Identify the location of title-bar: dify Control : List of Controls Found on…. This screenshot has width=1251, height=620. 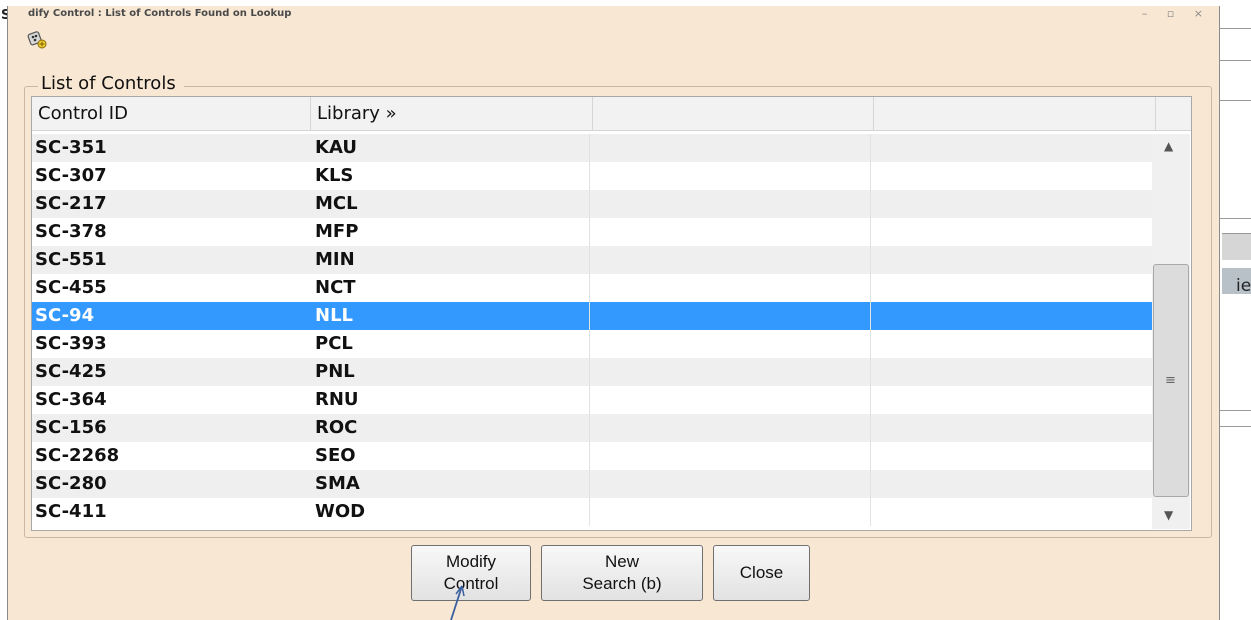
(613, 15).